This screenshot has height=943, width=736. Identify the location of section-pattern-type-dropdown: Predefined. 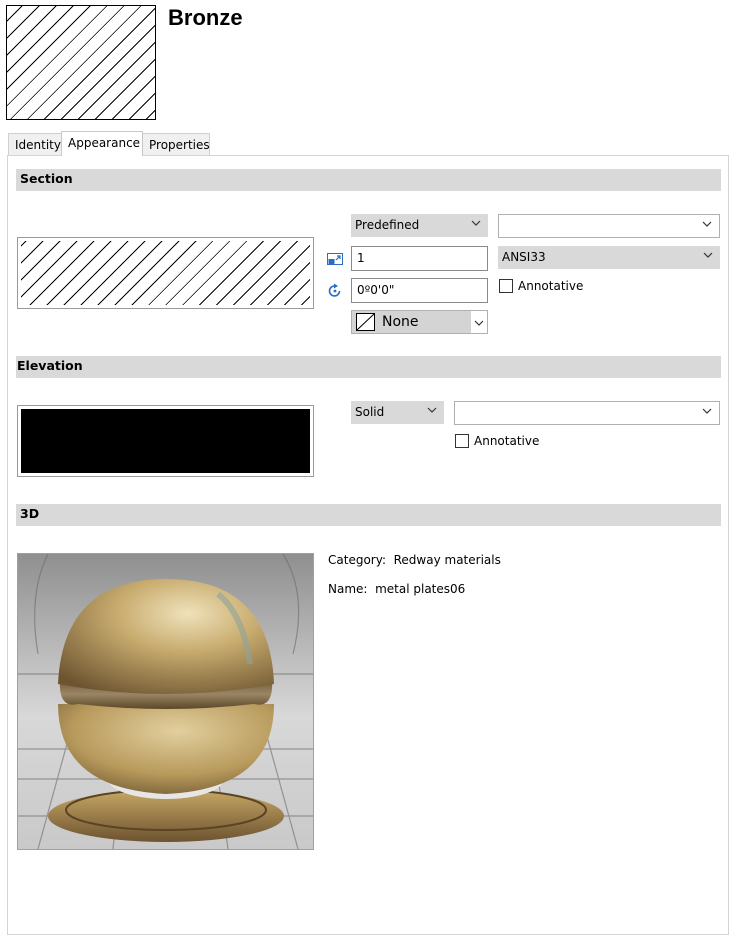
(419, 225).